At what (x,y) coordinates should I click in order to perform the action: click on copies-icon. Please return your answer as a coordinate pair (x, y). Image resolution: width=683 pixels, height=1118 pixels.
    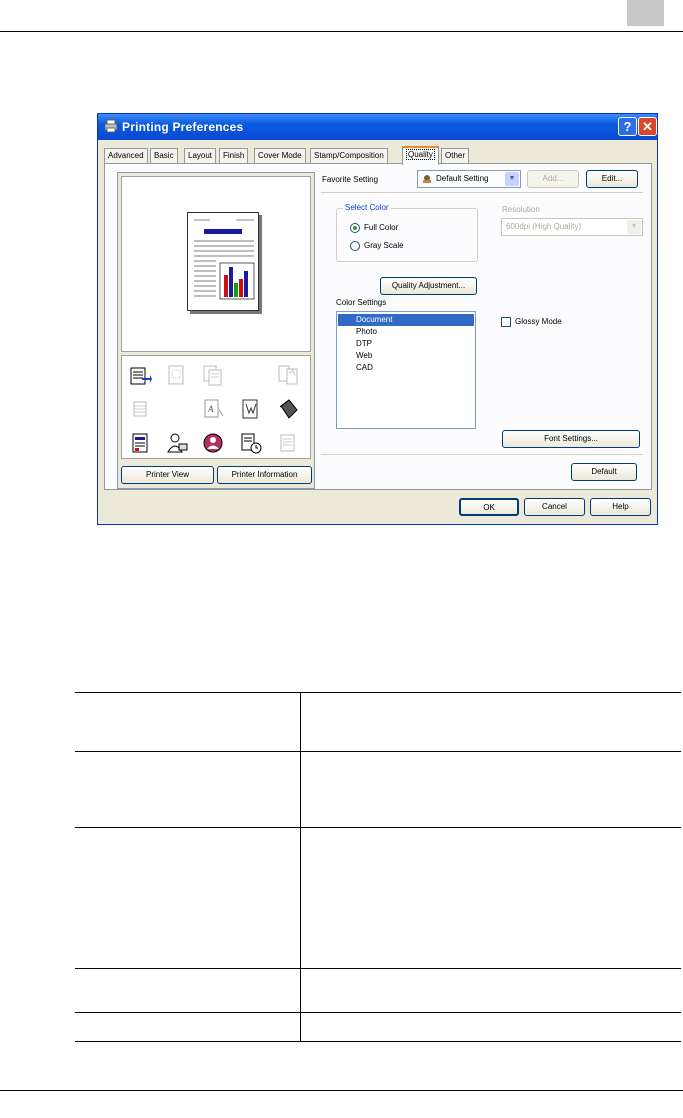
    Looking at the image, I should click on (212, 375).